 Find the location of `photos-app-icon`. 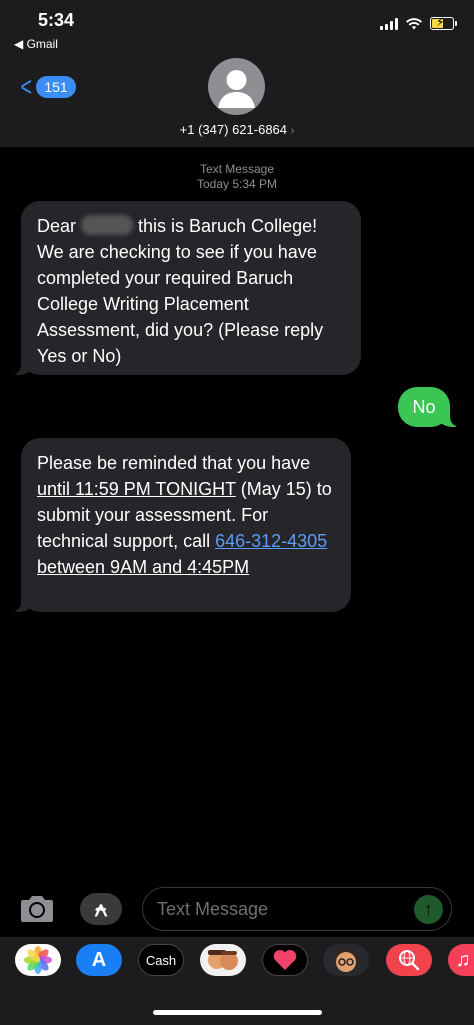

photos-app-icon is located at coordinates (38, 960).